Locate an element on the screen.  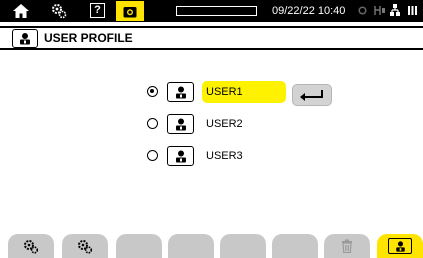
user3-radio is located at coordinates (152, 155).